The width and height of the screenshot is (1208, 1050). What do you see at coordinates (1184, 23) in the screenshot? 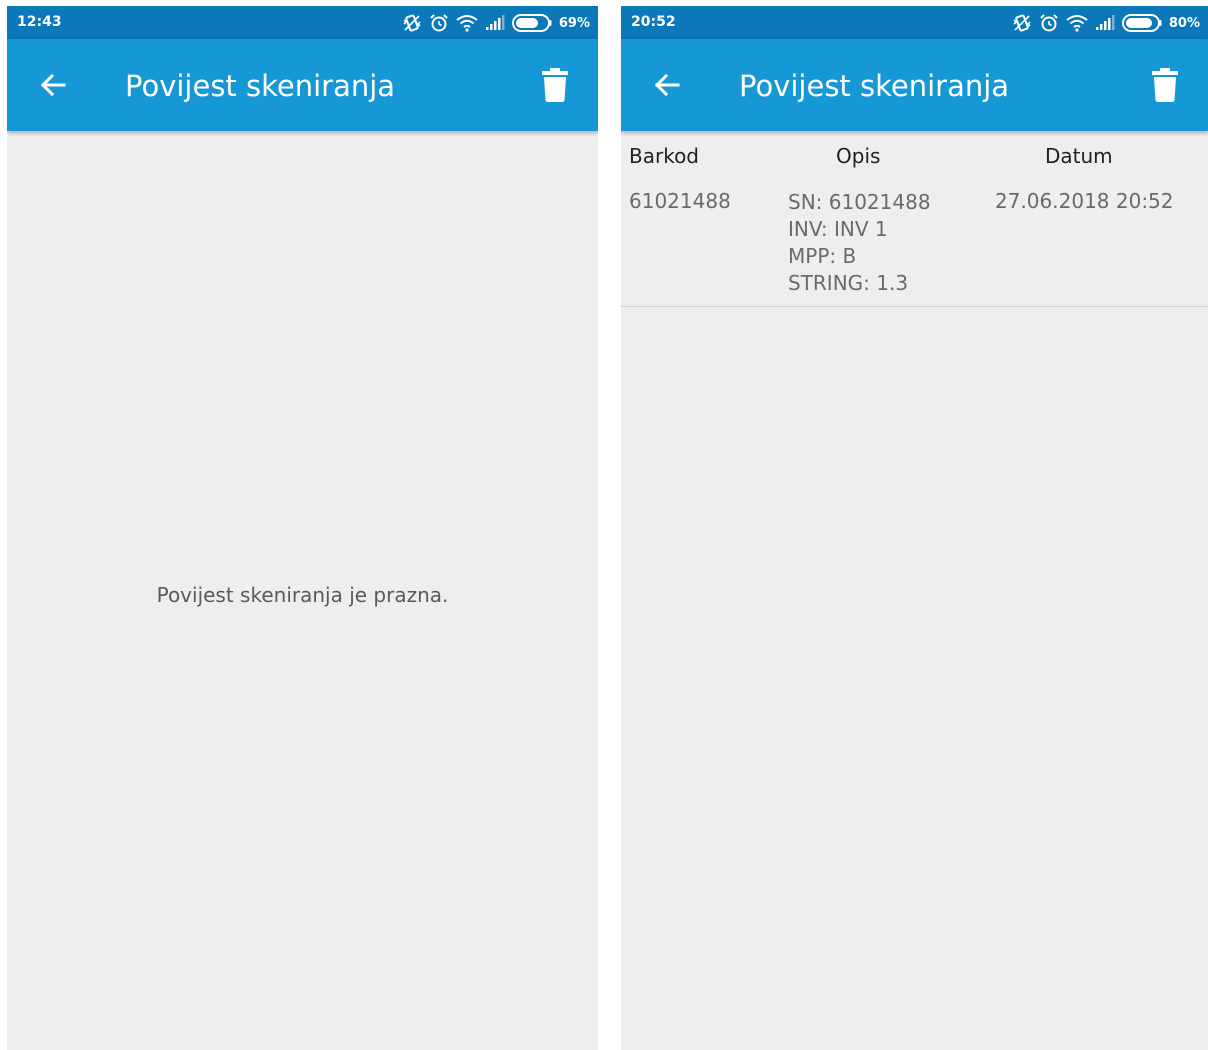
I see `battery-percent: 80%` at bounding box center [1184, 23].